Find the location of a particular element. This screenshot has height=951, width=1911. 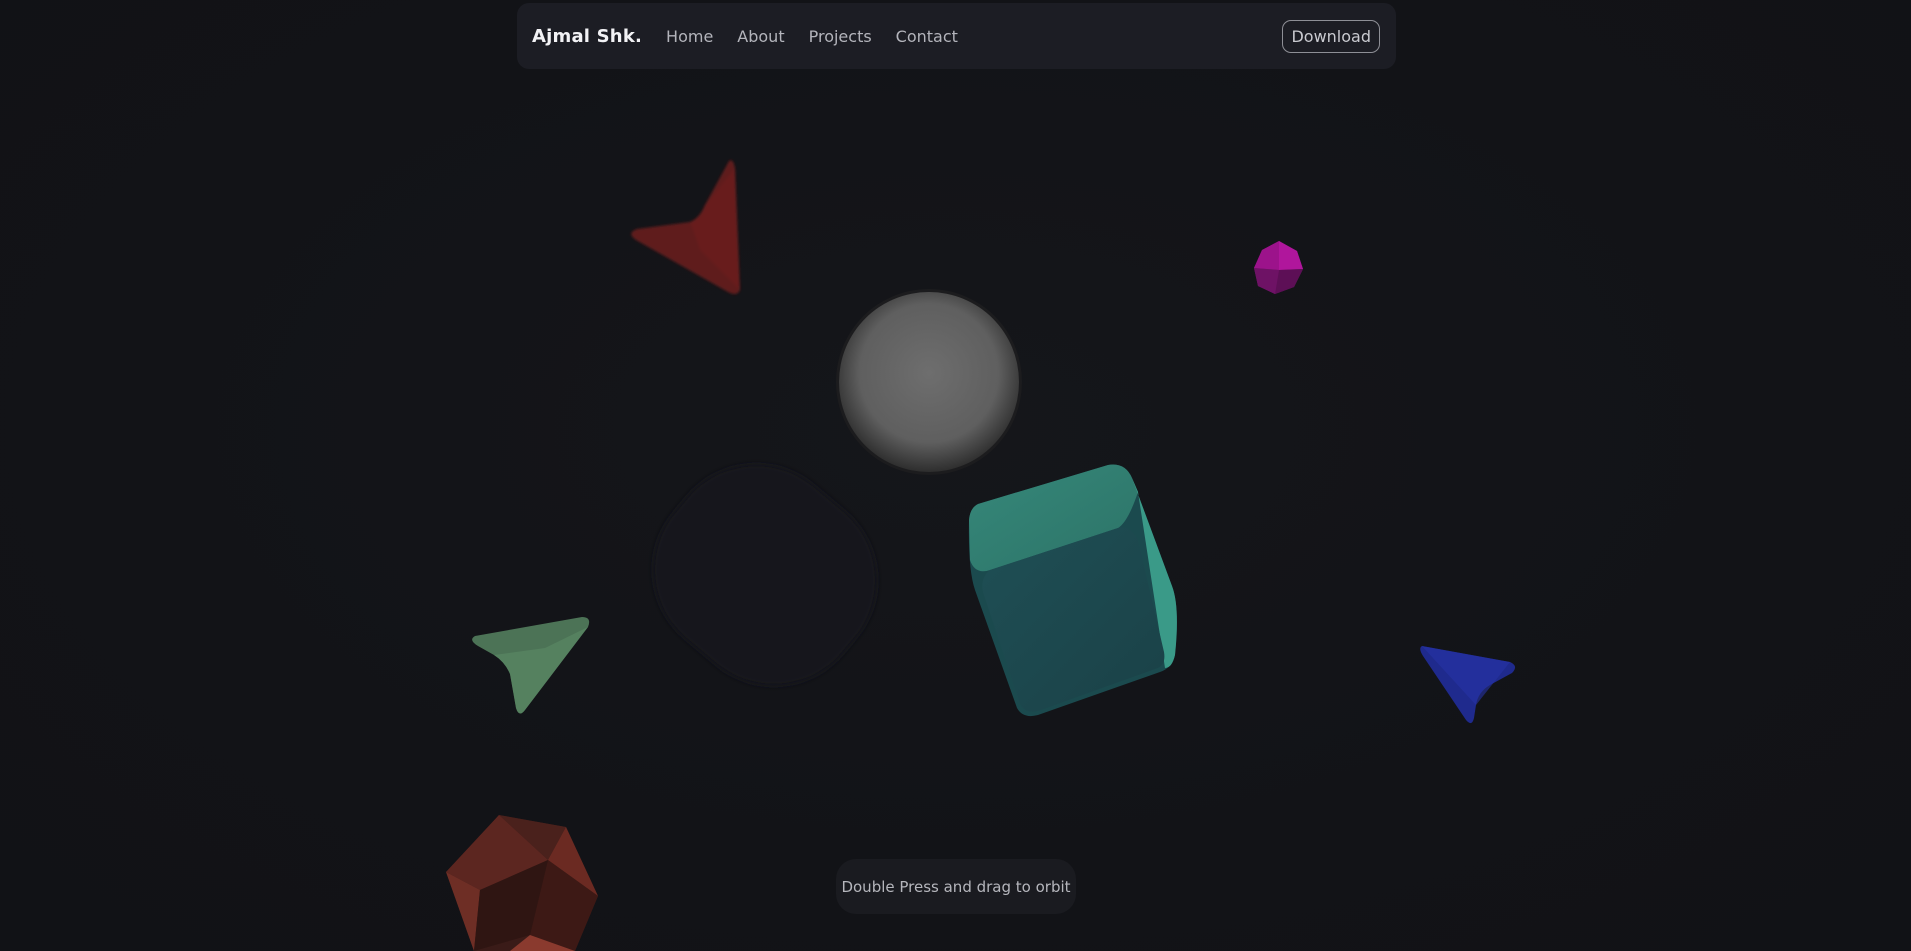

dark-cylinder-shape is located at coordinates (764, 575).